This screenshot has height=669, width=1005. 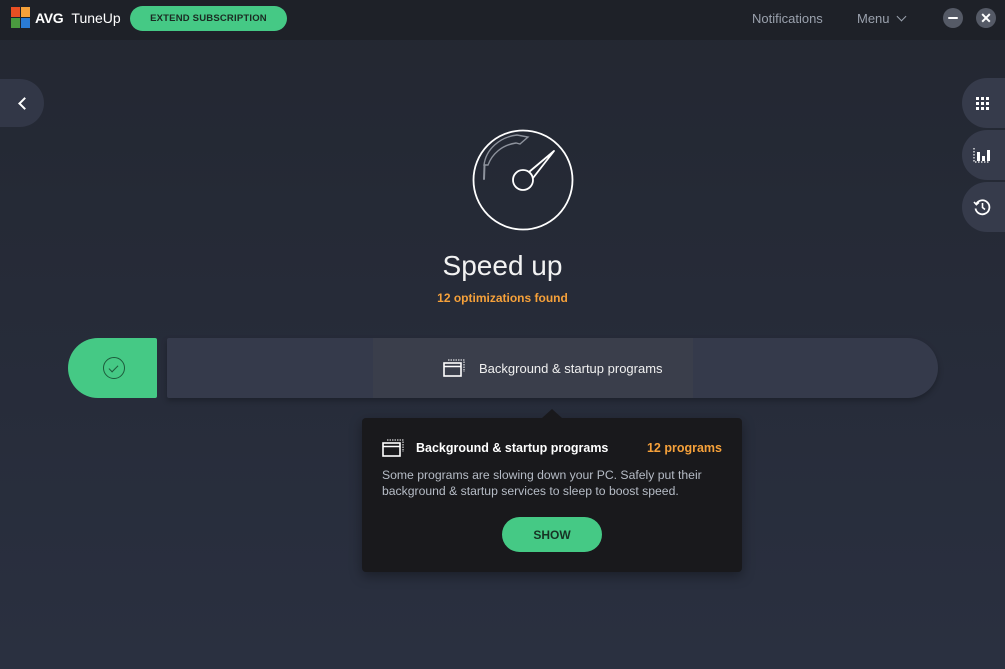 What do you see at coordinates (552, 413) in the screenshot?
I see `popup-arrow` at bounding box center [552, 413].